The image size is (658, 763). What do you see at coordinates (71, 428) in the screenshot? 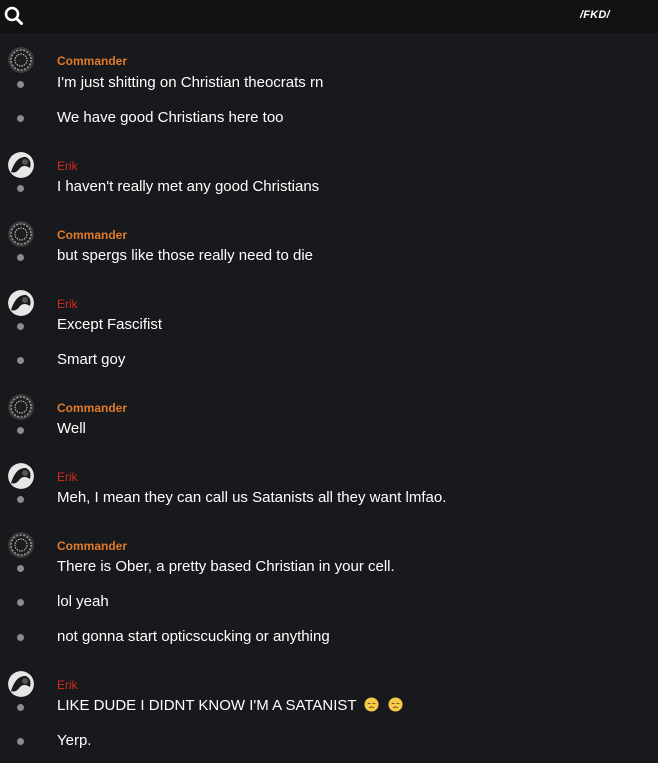
I see `message-text: Well` at bounding box center [71, 428].